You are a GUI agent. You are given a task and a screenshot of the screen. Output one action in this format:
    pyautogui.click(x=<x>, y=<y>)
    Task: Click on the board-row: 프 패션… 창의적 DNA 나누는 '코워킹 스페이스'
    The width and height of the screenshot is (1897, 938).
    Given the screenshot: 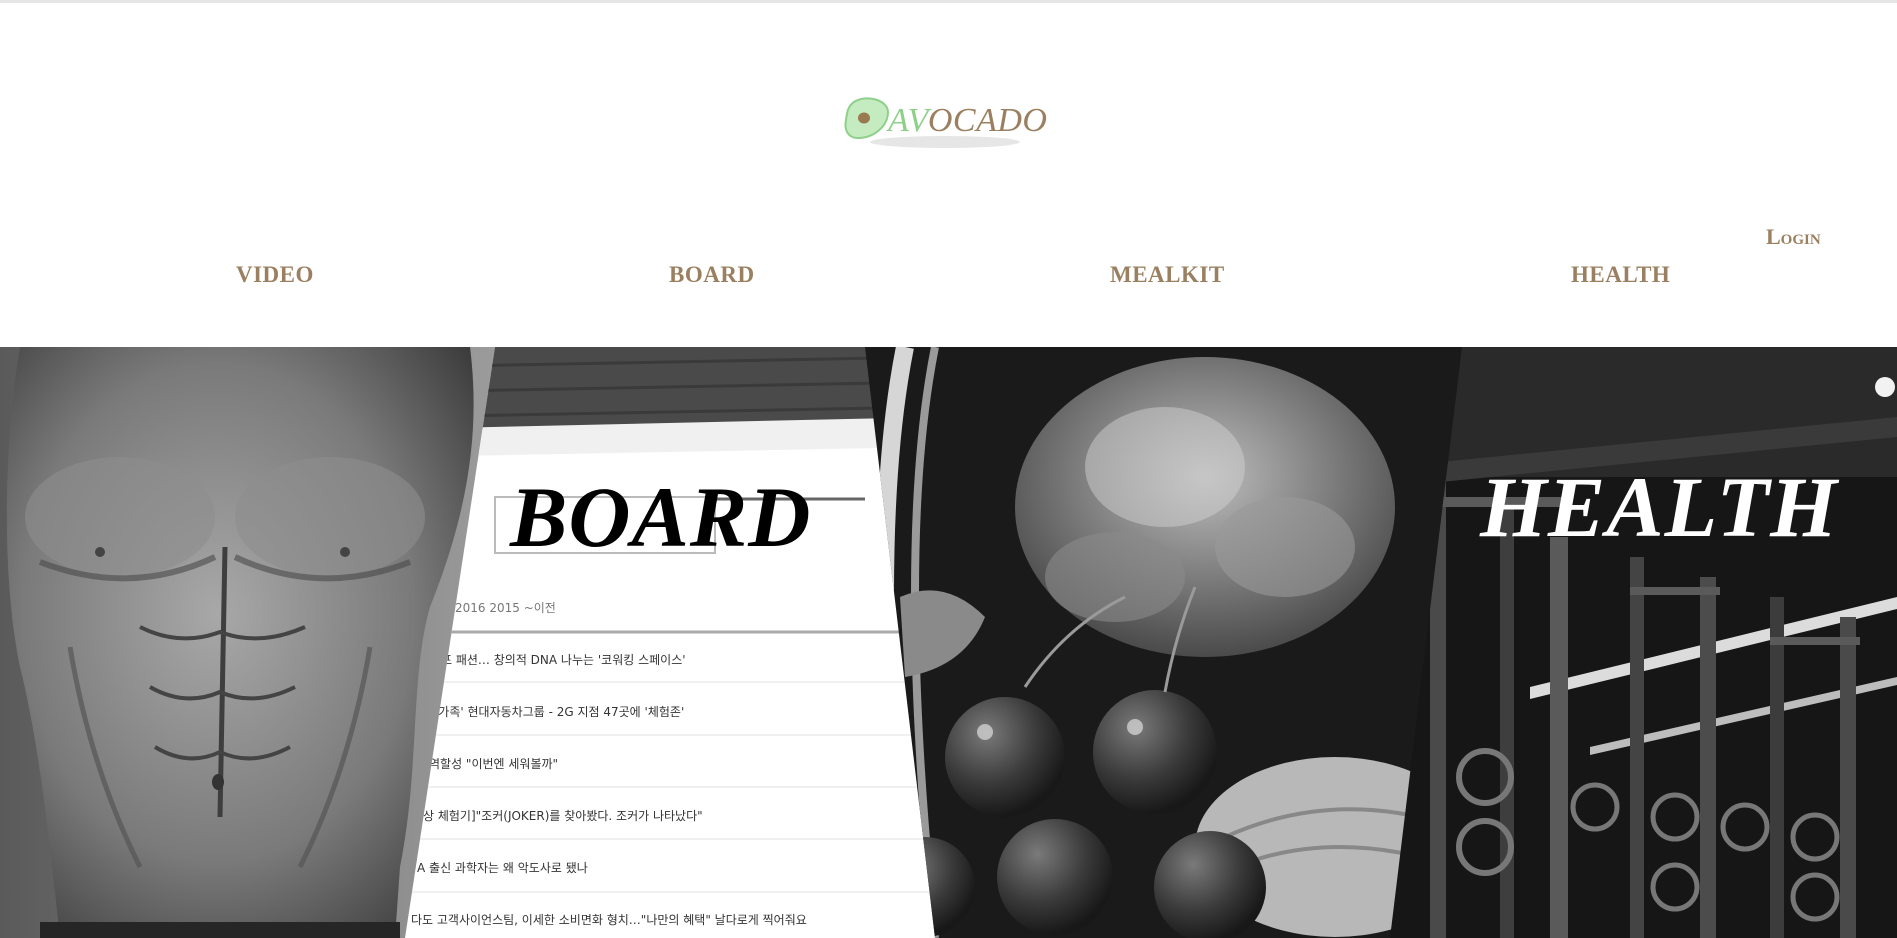 What is the action you would take?
    pyautogui.click(x=563, y=660)
    